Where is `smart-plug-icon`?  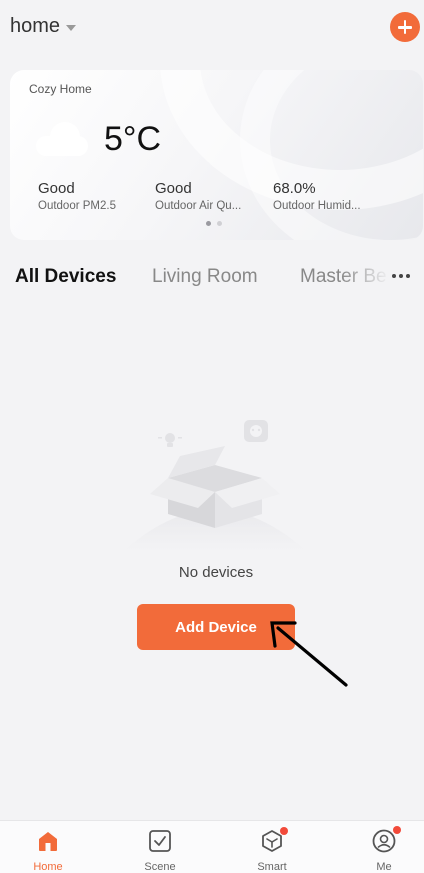
smart-plug-icon is located at coordinates (256, 431).